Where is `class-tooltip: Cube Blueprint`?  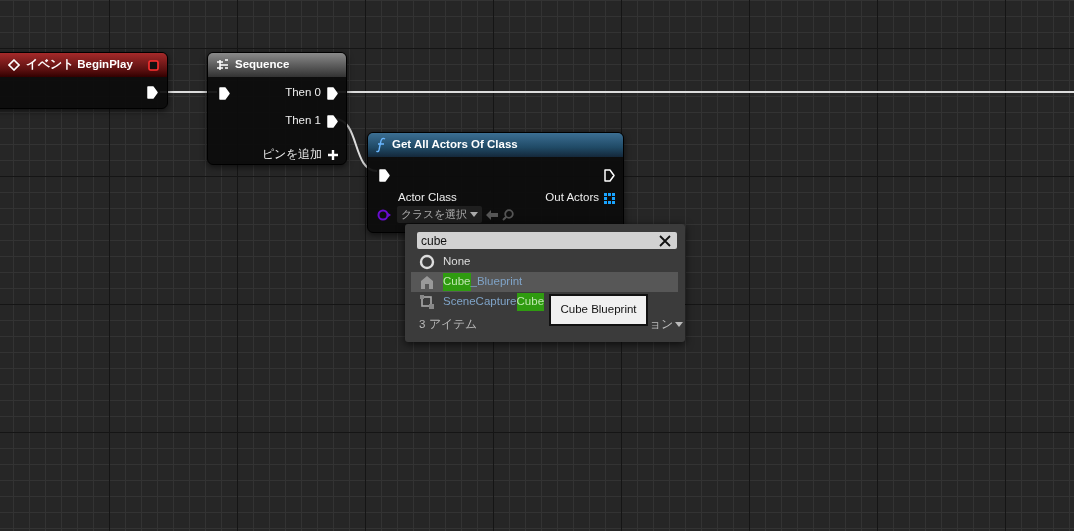
class-tooltip: Cube Blueprint is located at coordinates (598, 310).